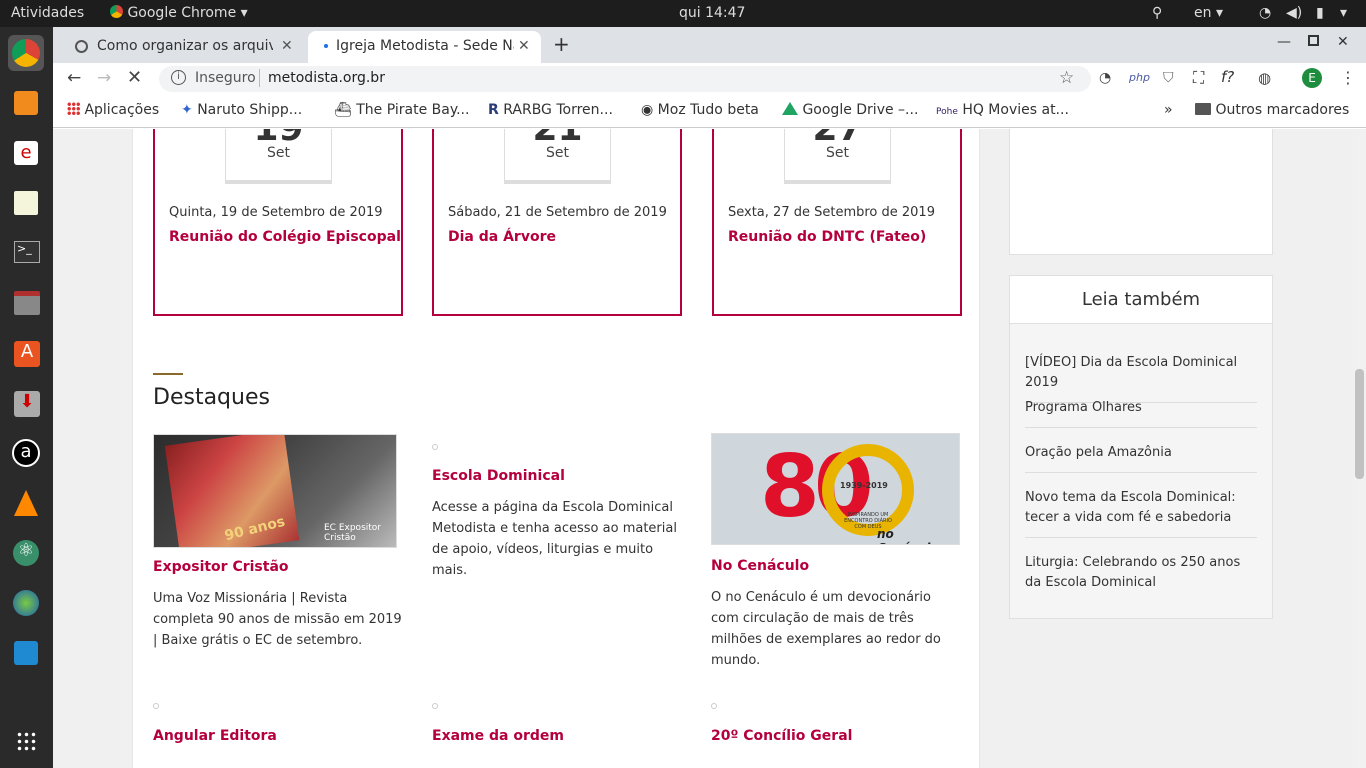  What do you see at coordinates (781, 736) in the screenshot?
I see `destaque-title-link: 20º Concílio Geral` at bounding box center [781, 736].